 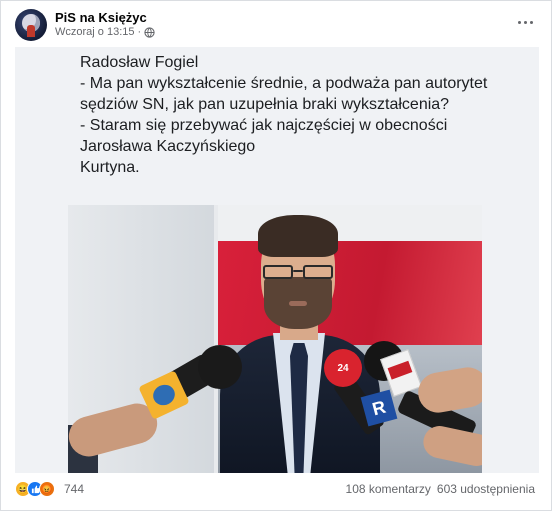 I want to click on reactions-summary: 😆 😡, so click(x=35, y=489).